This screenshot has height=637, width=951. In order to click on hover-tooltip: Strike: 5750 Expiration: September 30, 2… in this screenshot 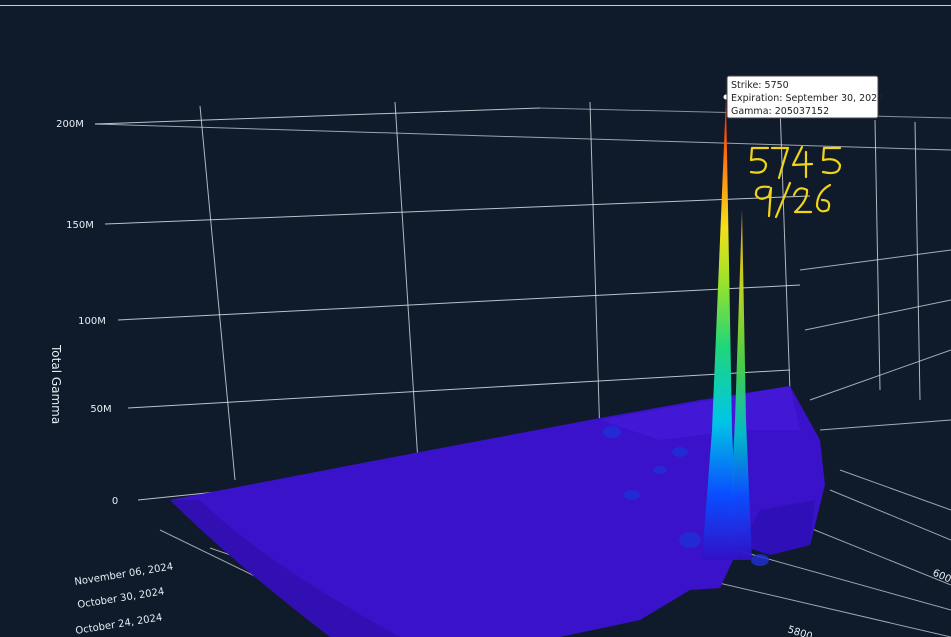, I will do `click(803, 97)`.